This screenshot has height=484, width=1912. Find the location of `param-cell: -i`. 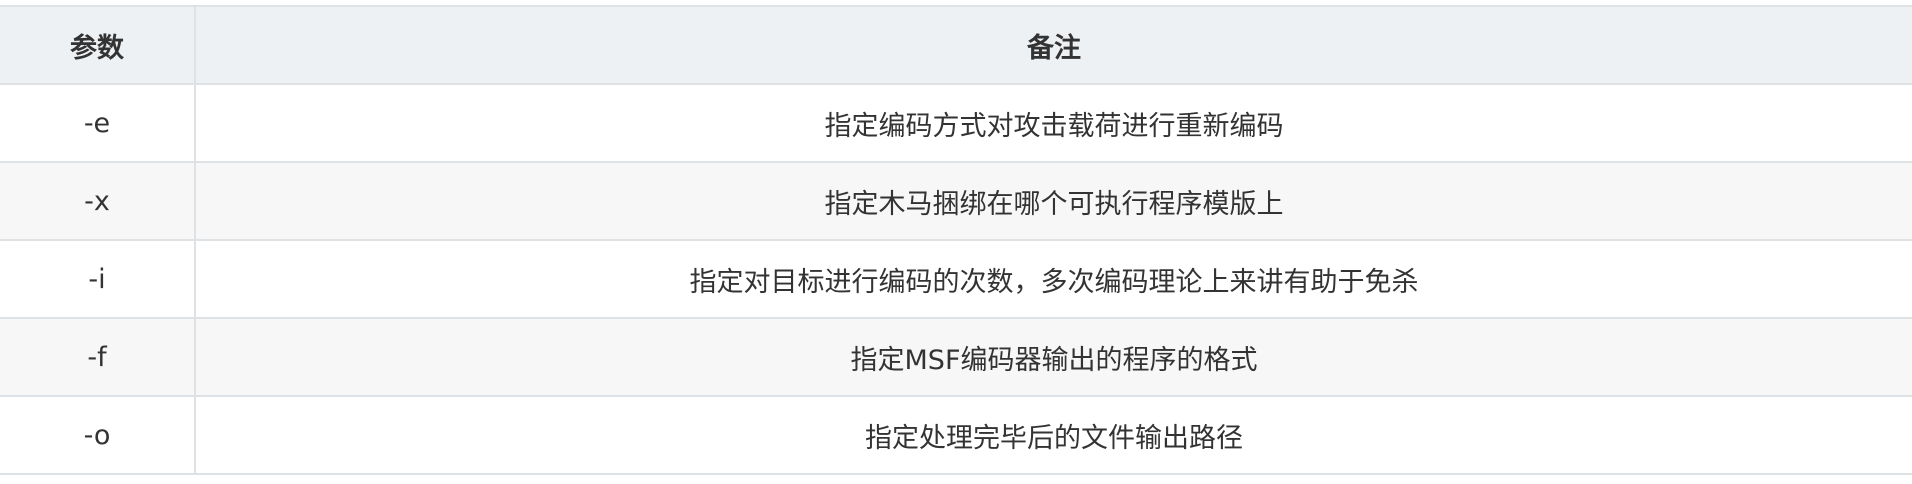

param-cell: -i is located at coordinates (97, 279).